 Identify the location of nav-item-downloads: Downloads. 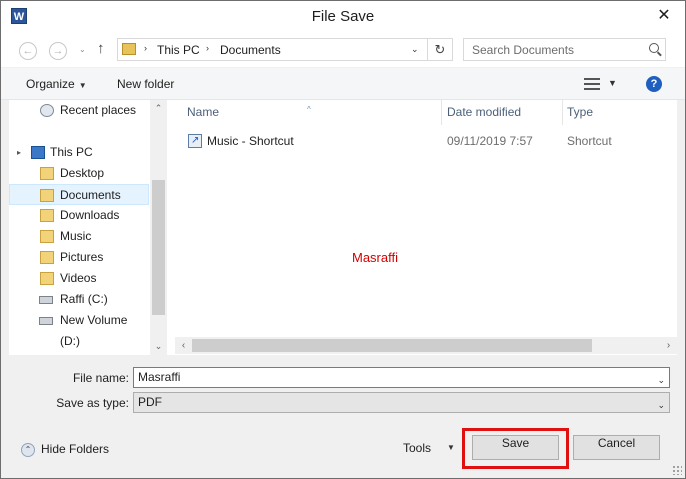
(79, 215).